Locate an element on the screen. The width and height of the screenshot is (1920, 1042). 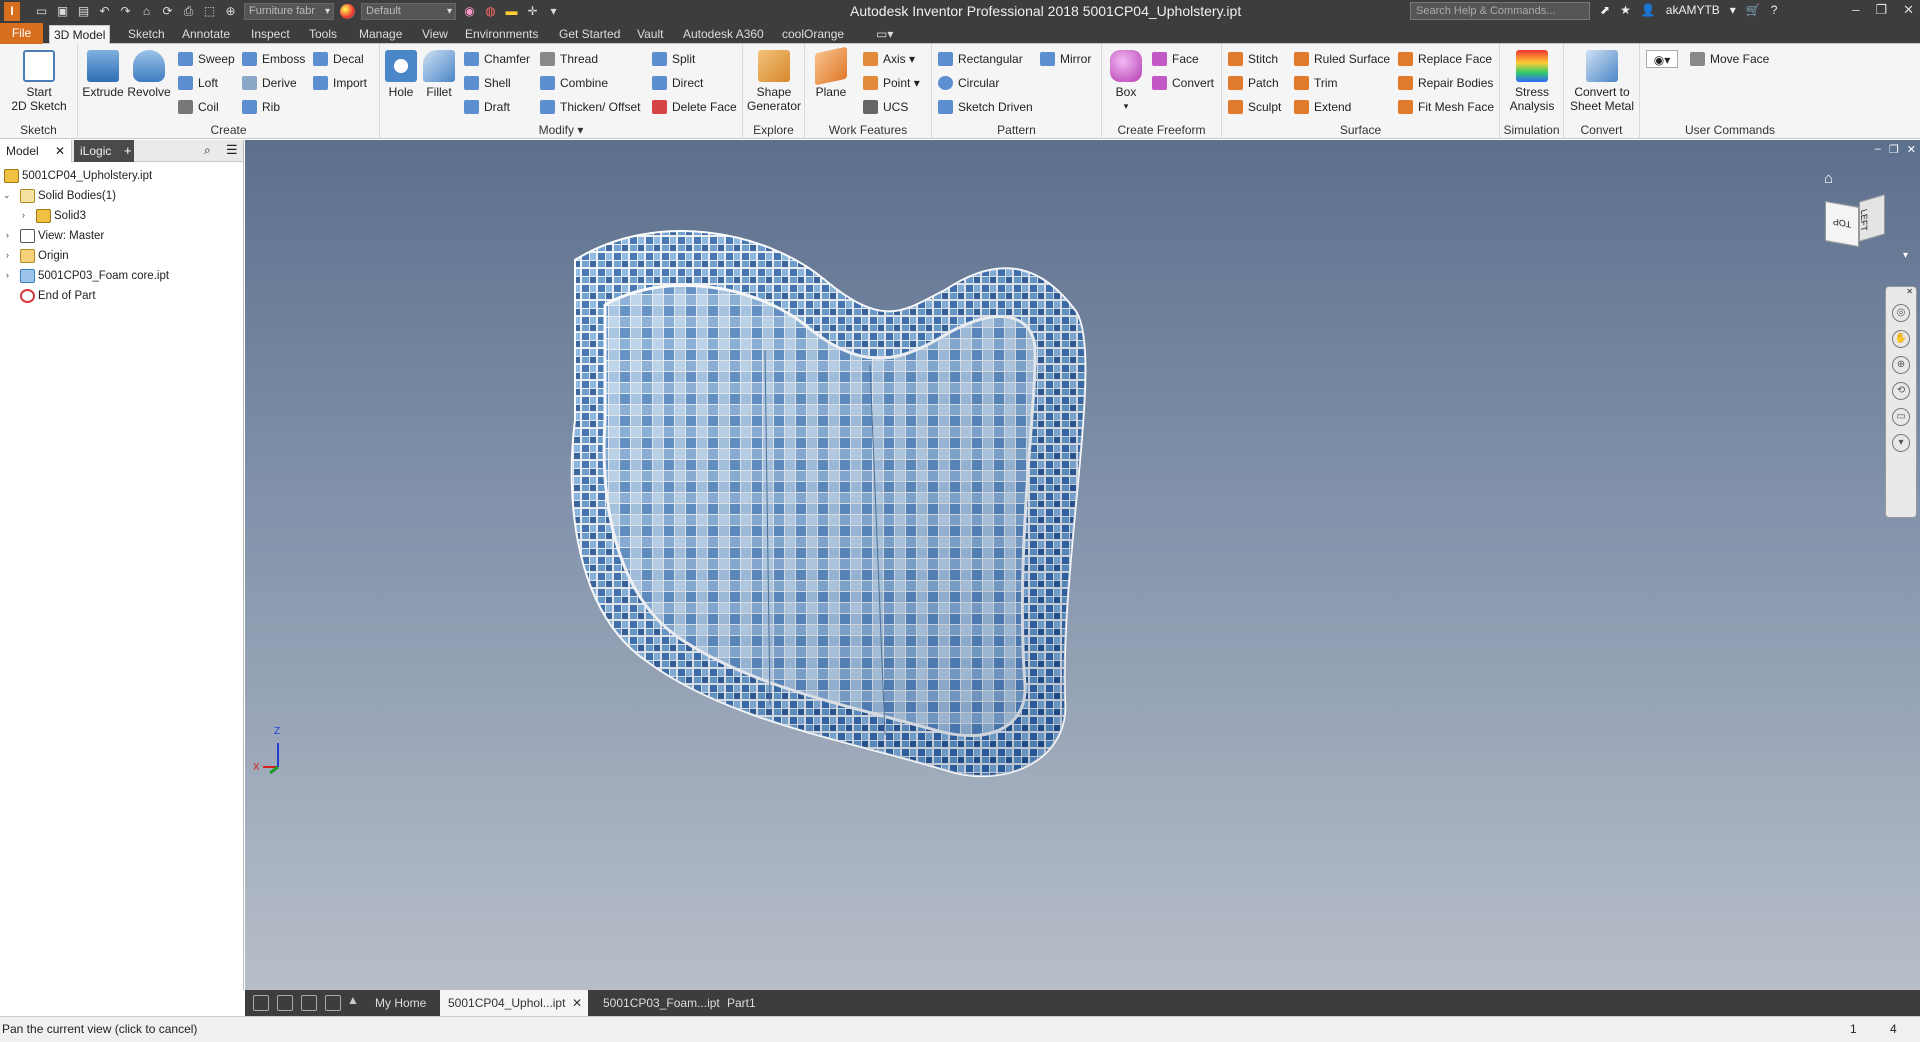
save-icon: ▤ is located at coordinates (83, 11).